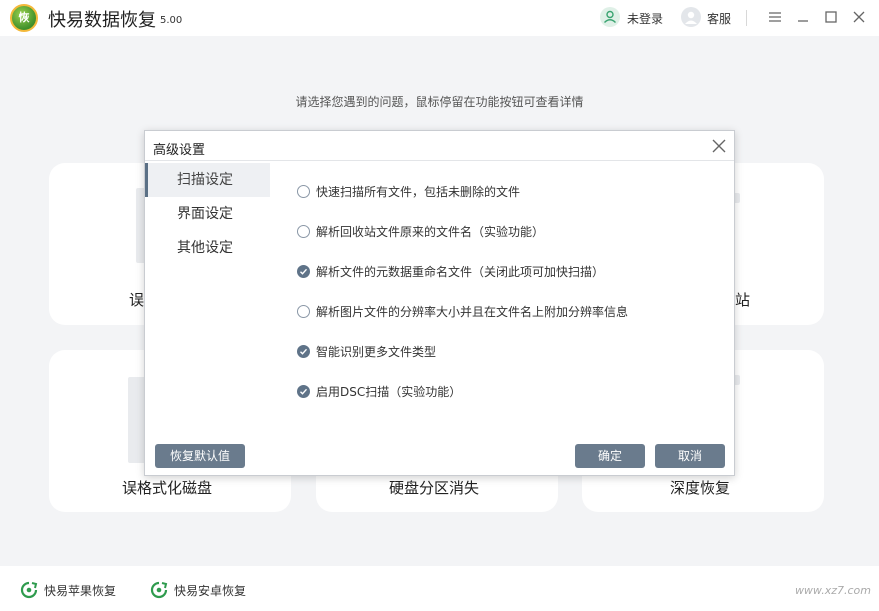 Image resolution: width=879 pixels, height=611 pixels. Describe the element at coordinates (719, 18) in the screenshot. I see `service-link: 客服` at that location.